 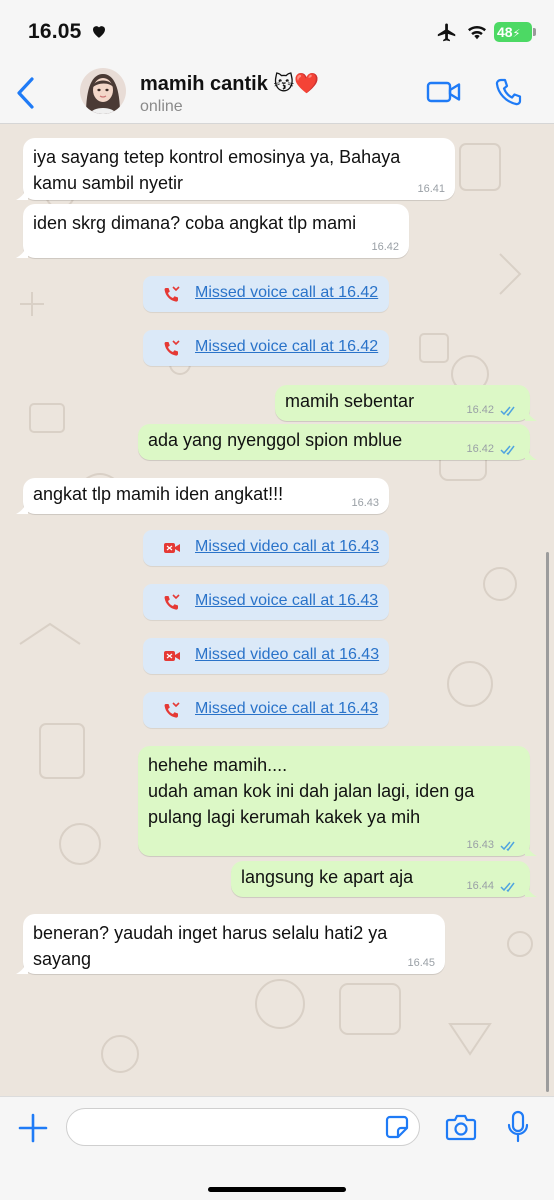 What do you see at coordinates (477, 32) in the screenshot?
I see `wifi-icon` at bounding box center [477, 32].